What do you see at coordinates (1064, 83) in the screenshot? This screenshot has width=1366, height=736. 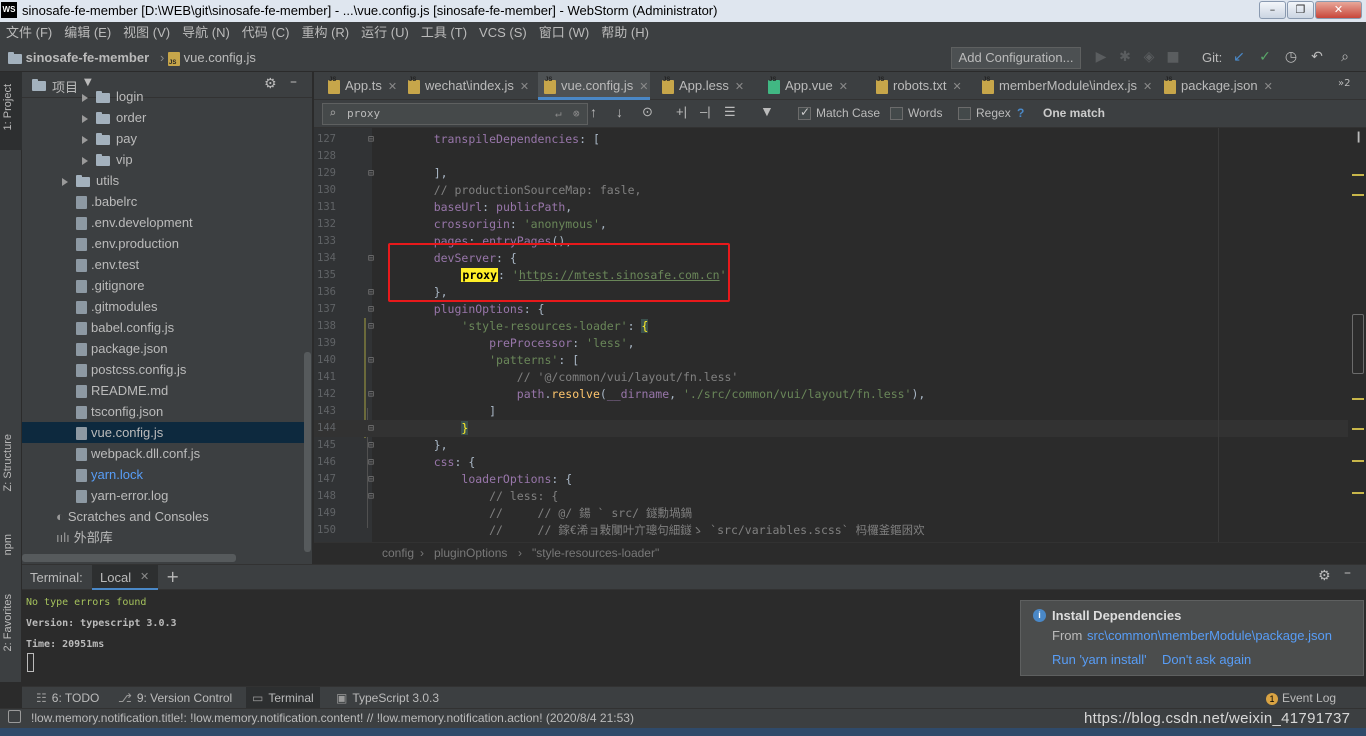 I see `editor-tab: memberModule\index.js ✕` at bounding box center [1064, 83].